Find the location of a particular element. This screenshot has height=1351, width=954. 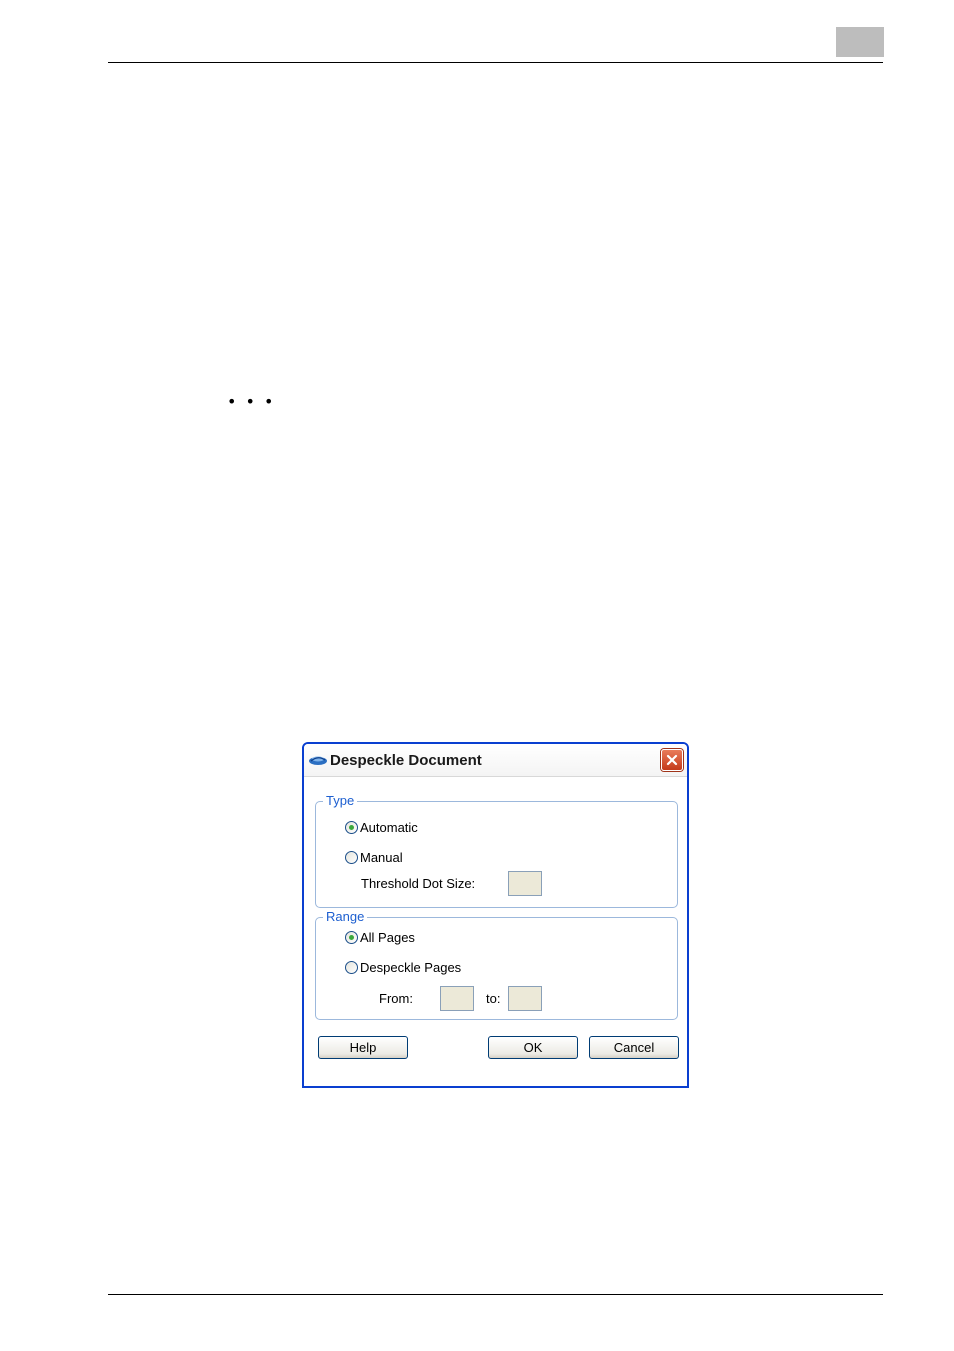

cancel-button: Cancel is located at coordinates (634, 1047).